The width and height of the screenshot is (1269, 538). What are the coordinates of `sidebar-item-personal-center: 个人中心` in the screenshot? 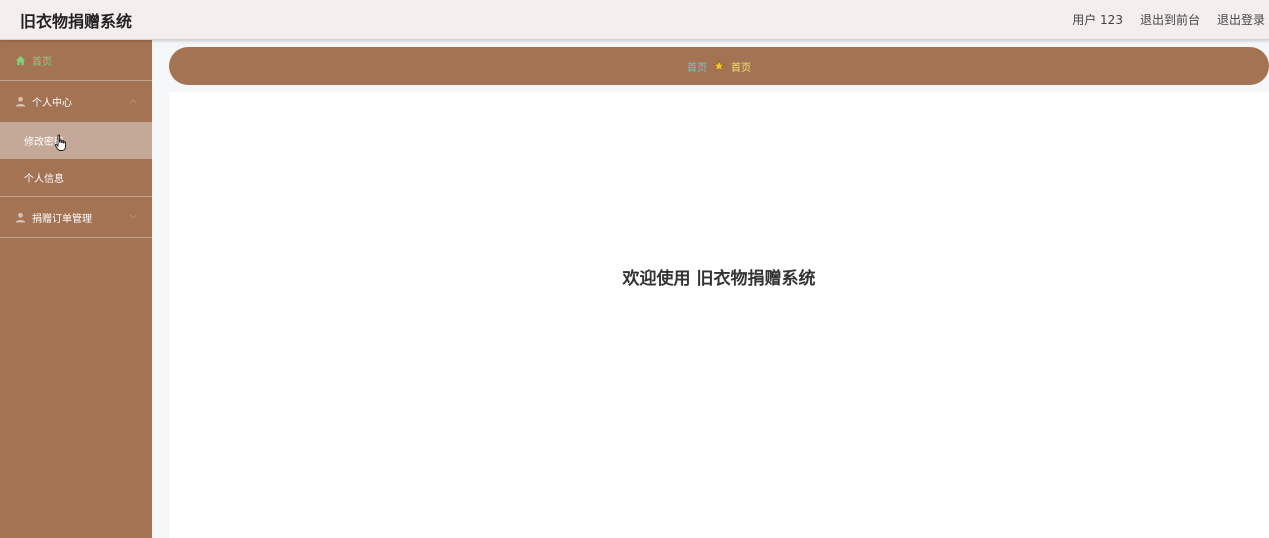 It's located at (76, 101).